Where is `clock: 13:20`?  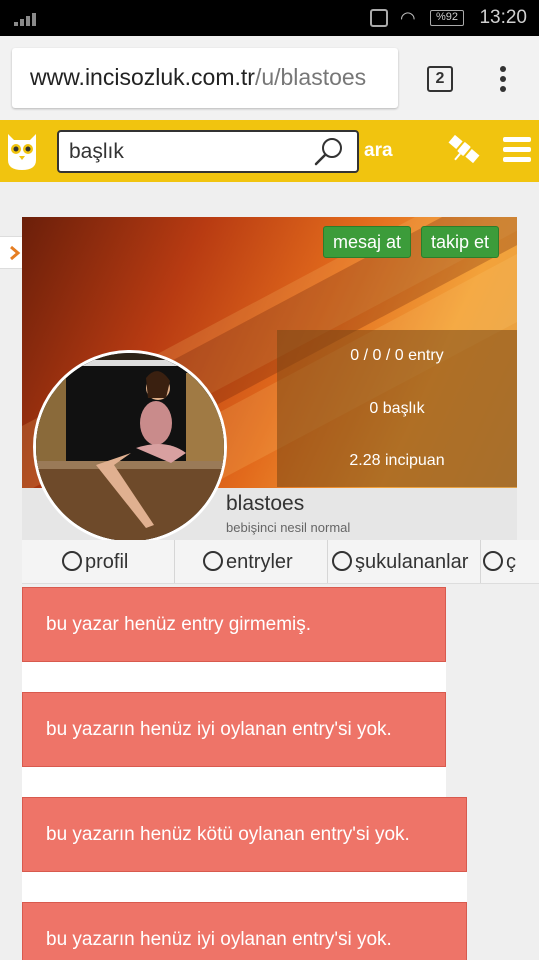 clock: 13:20 is located at coordinates (503, 17).